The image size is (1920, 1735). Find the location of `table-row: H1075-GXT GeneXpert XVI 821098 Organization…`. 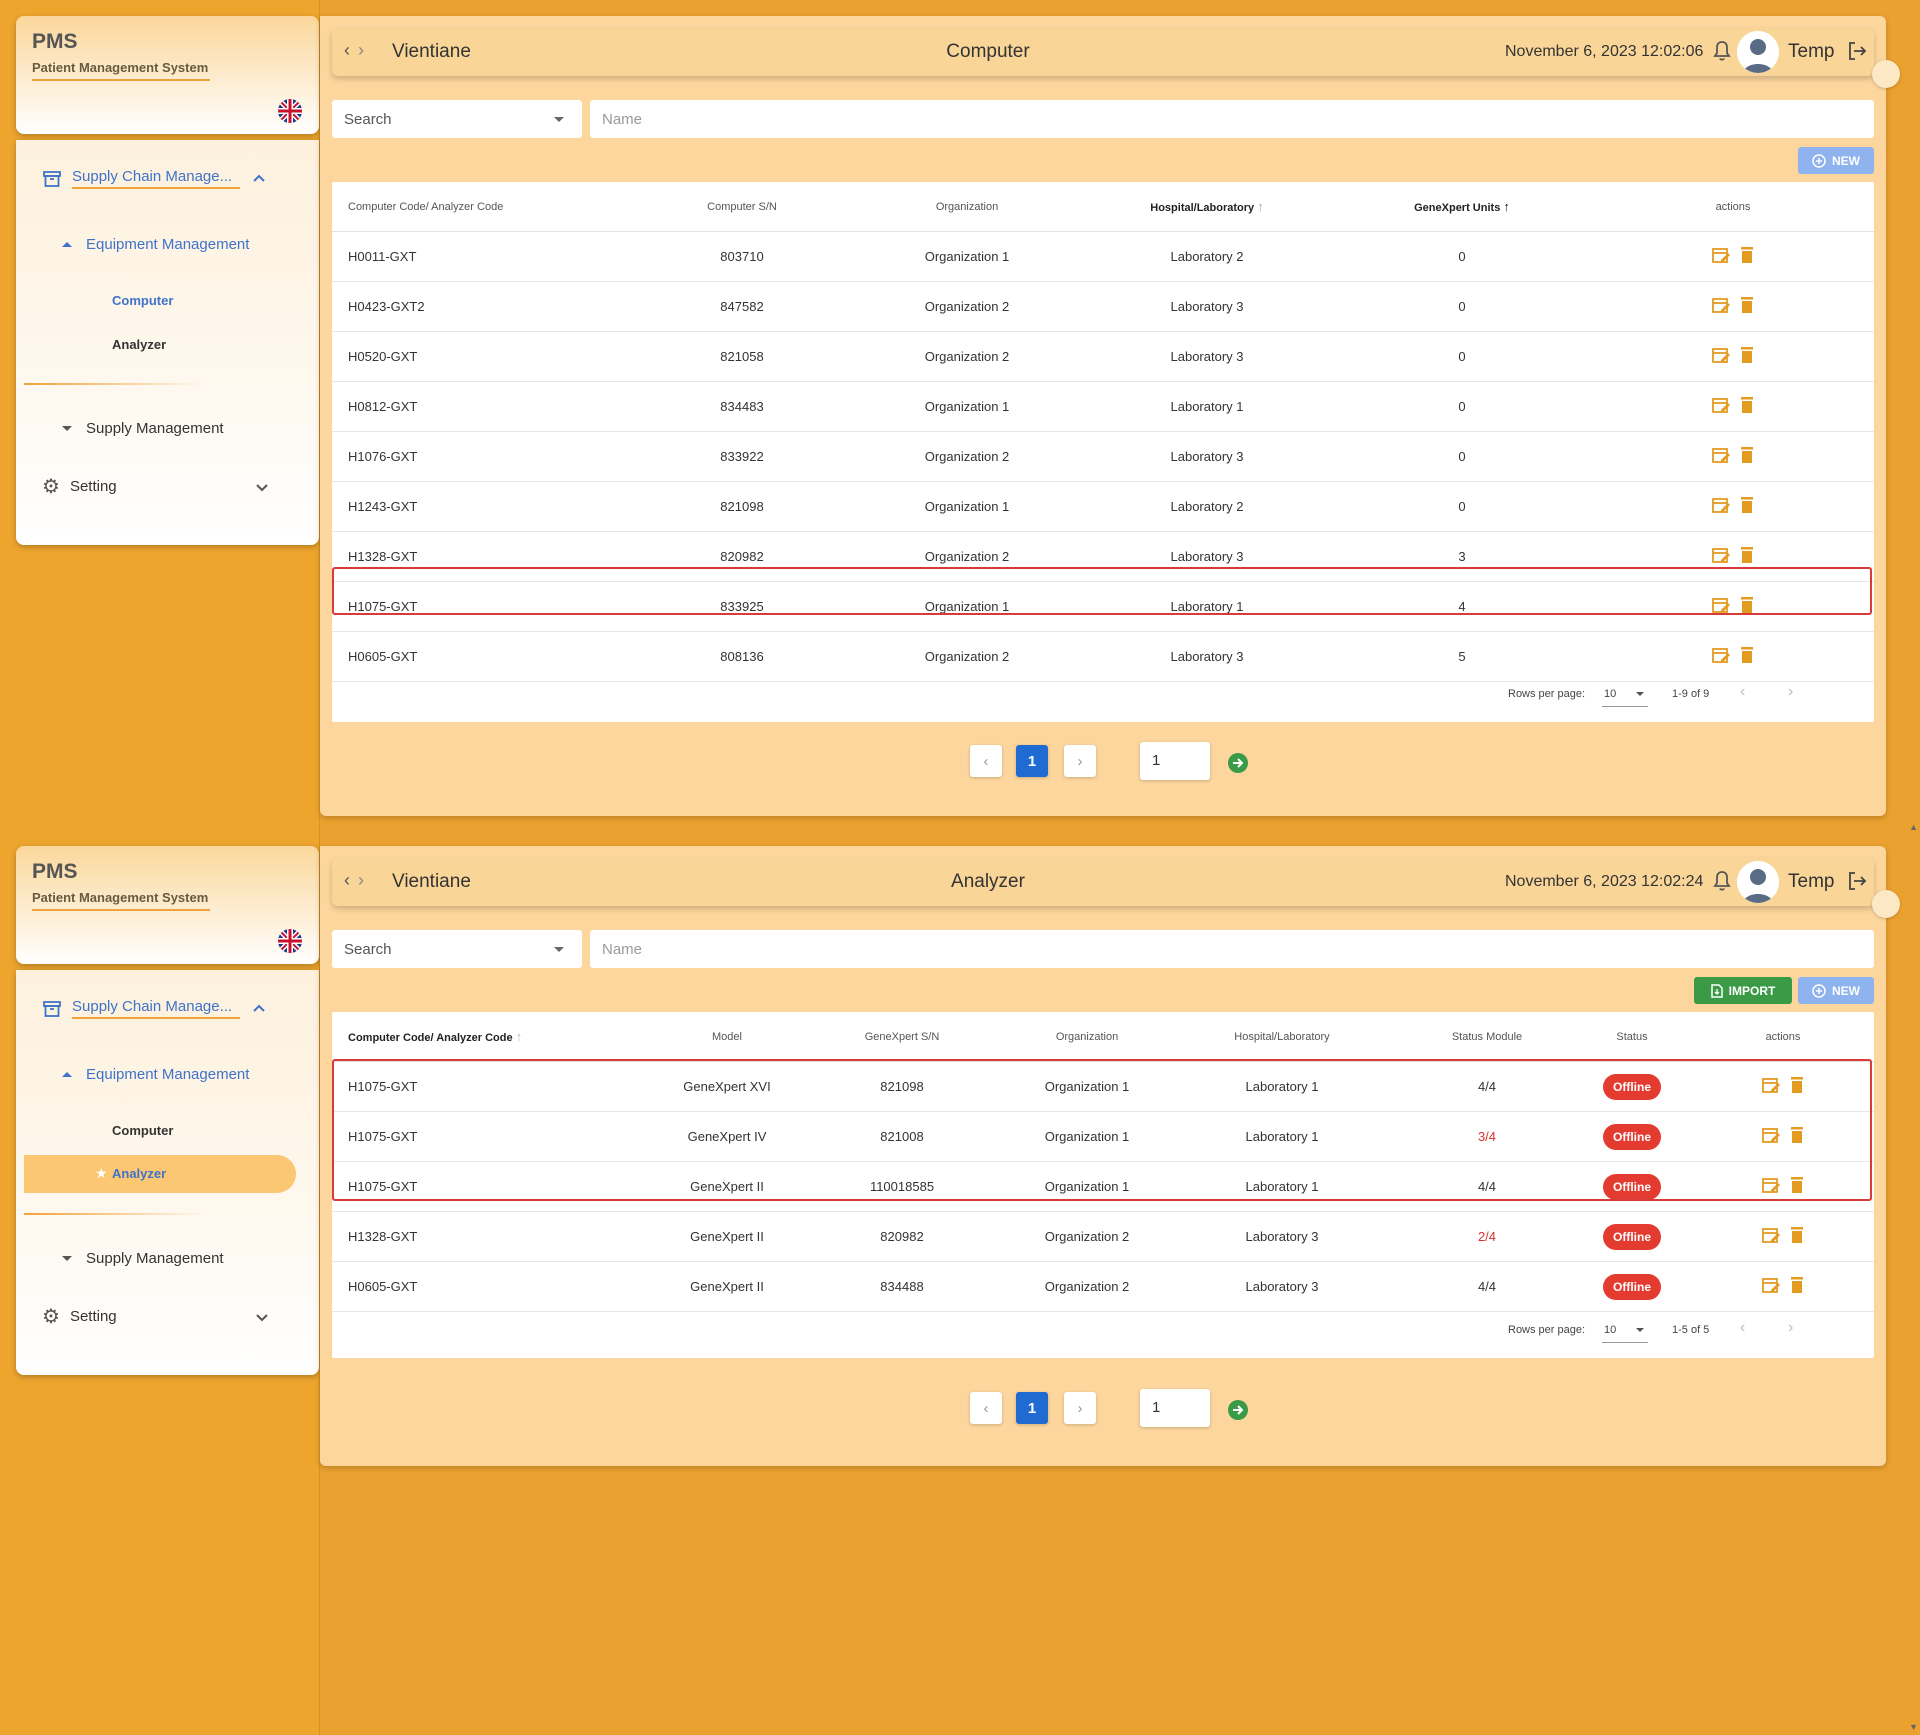

table-row: H1075-GXT GeneXpert XVI 821098 Organization… is located at coordinates (1103, 1086).